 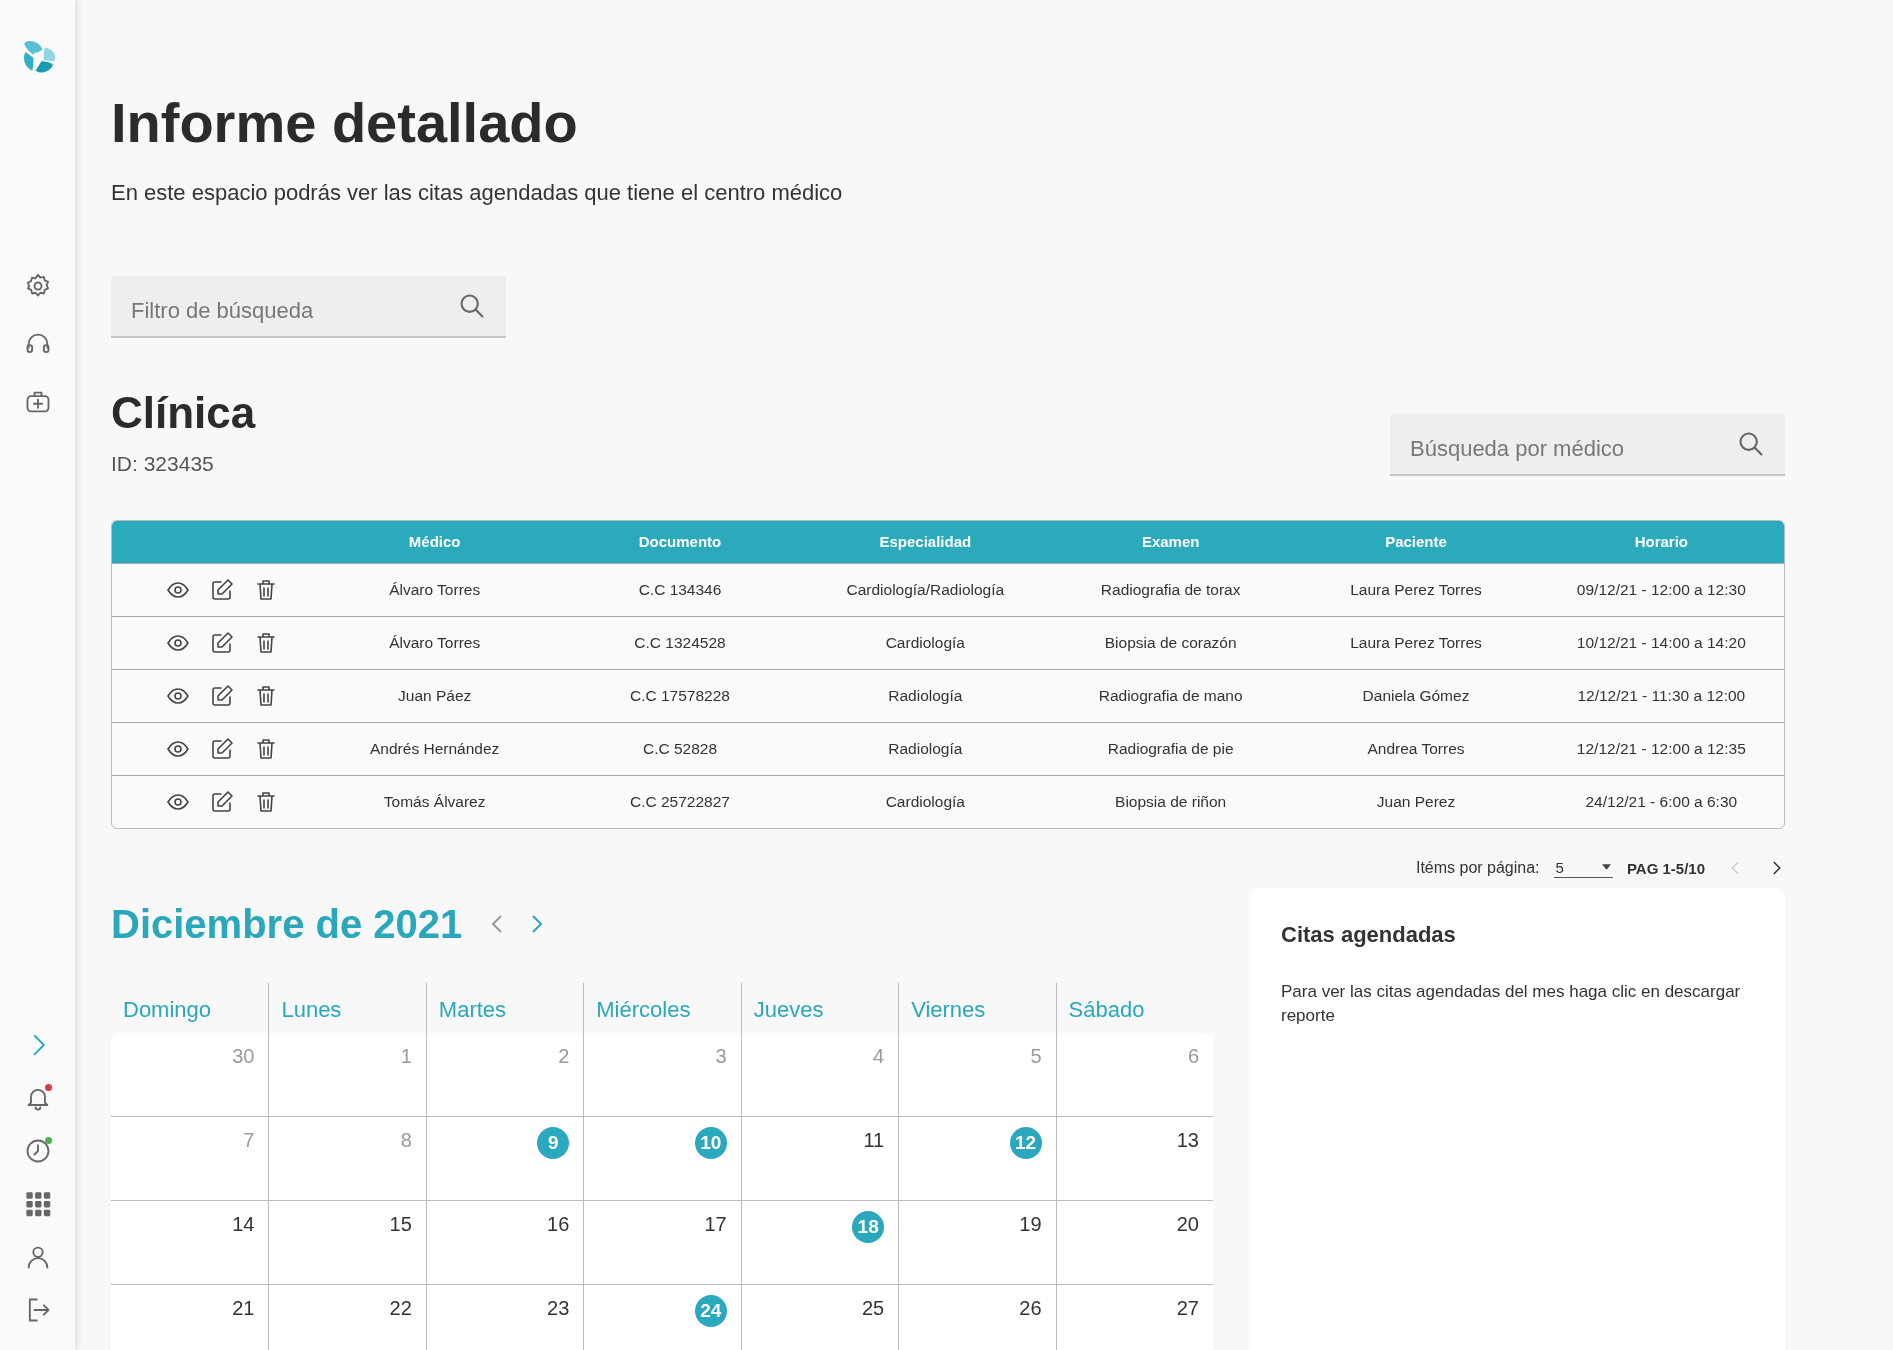 I want to click on table-cell-text: Radiografia de pie, so click(x=1170, y=748).